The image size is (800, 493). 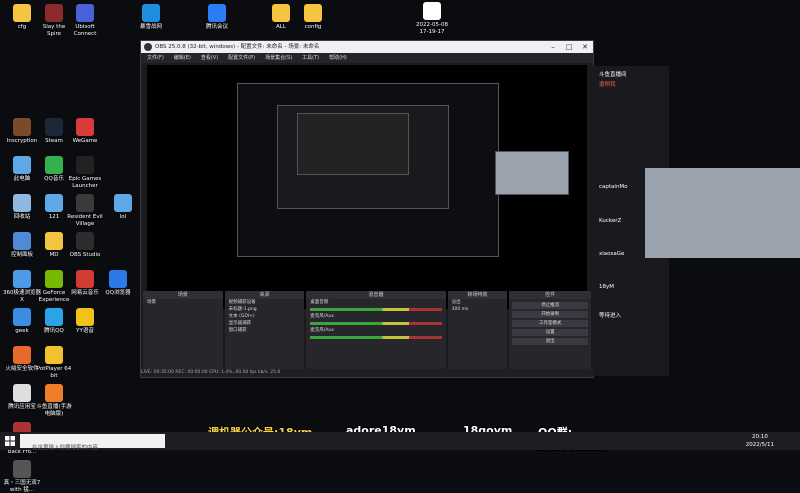 I want to click on chat-user-name: captainMo, so click(x=613, y=187).